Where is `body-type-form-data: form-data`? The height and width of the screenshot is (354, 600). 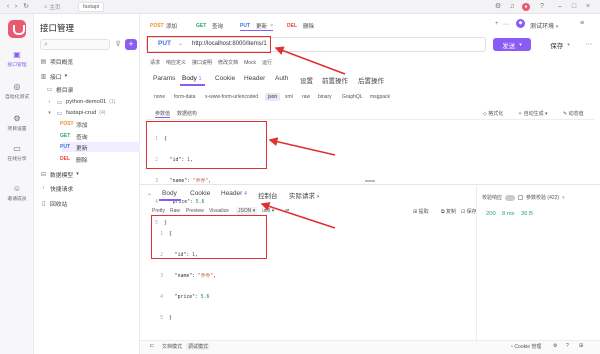
body-type-form-data: form-data is located at coordinates (184, 97).